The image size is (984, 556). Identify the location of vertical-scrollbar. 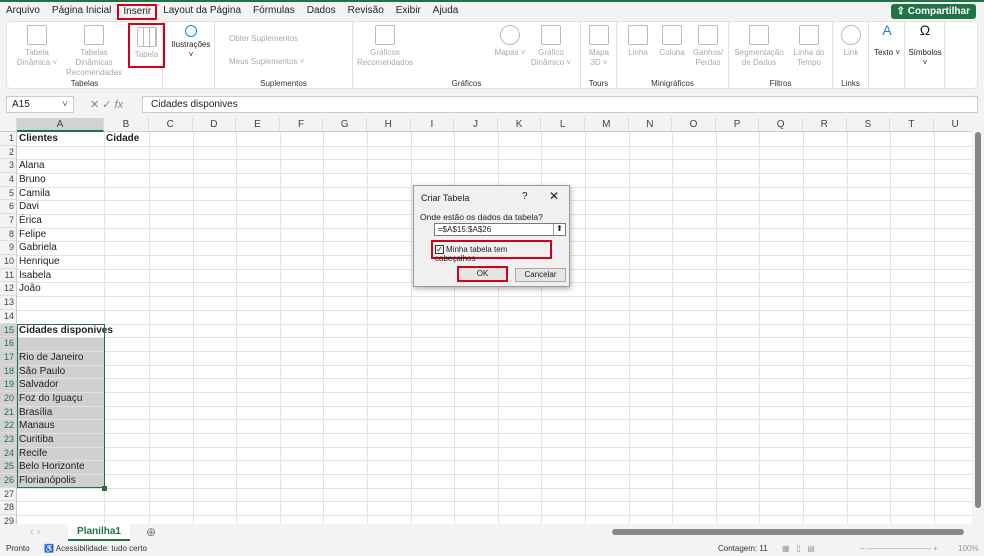
(978, 321).